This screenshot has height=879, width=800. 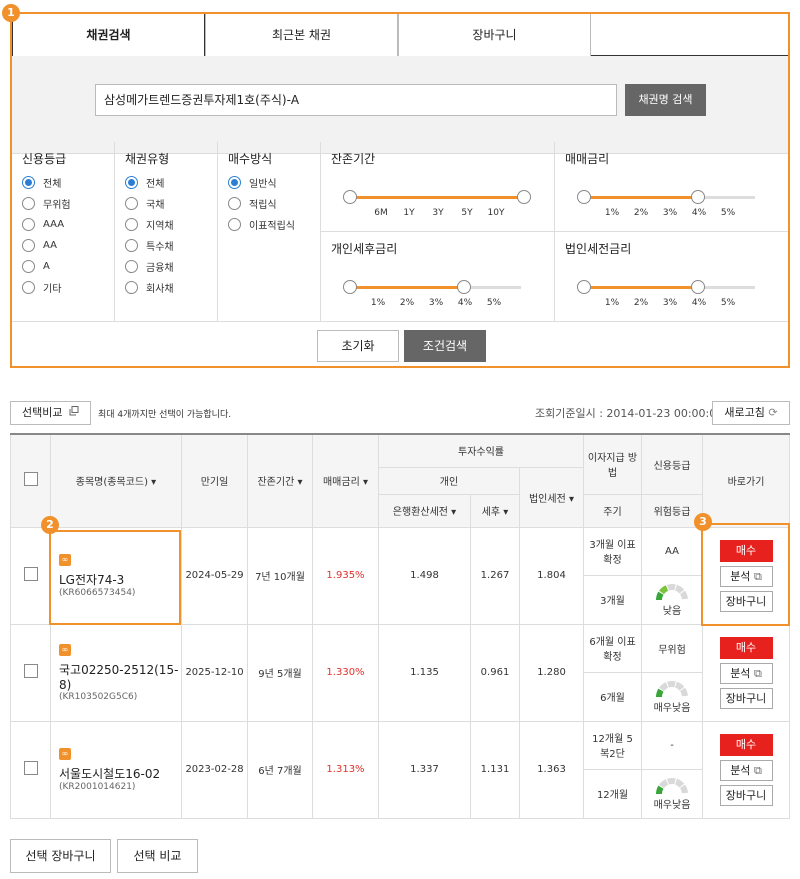 I want to click on purchase-option: 이표적립식, so click(x=269, y=224).